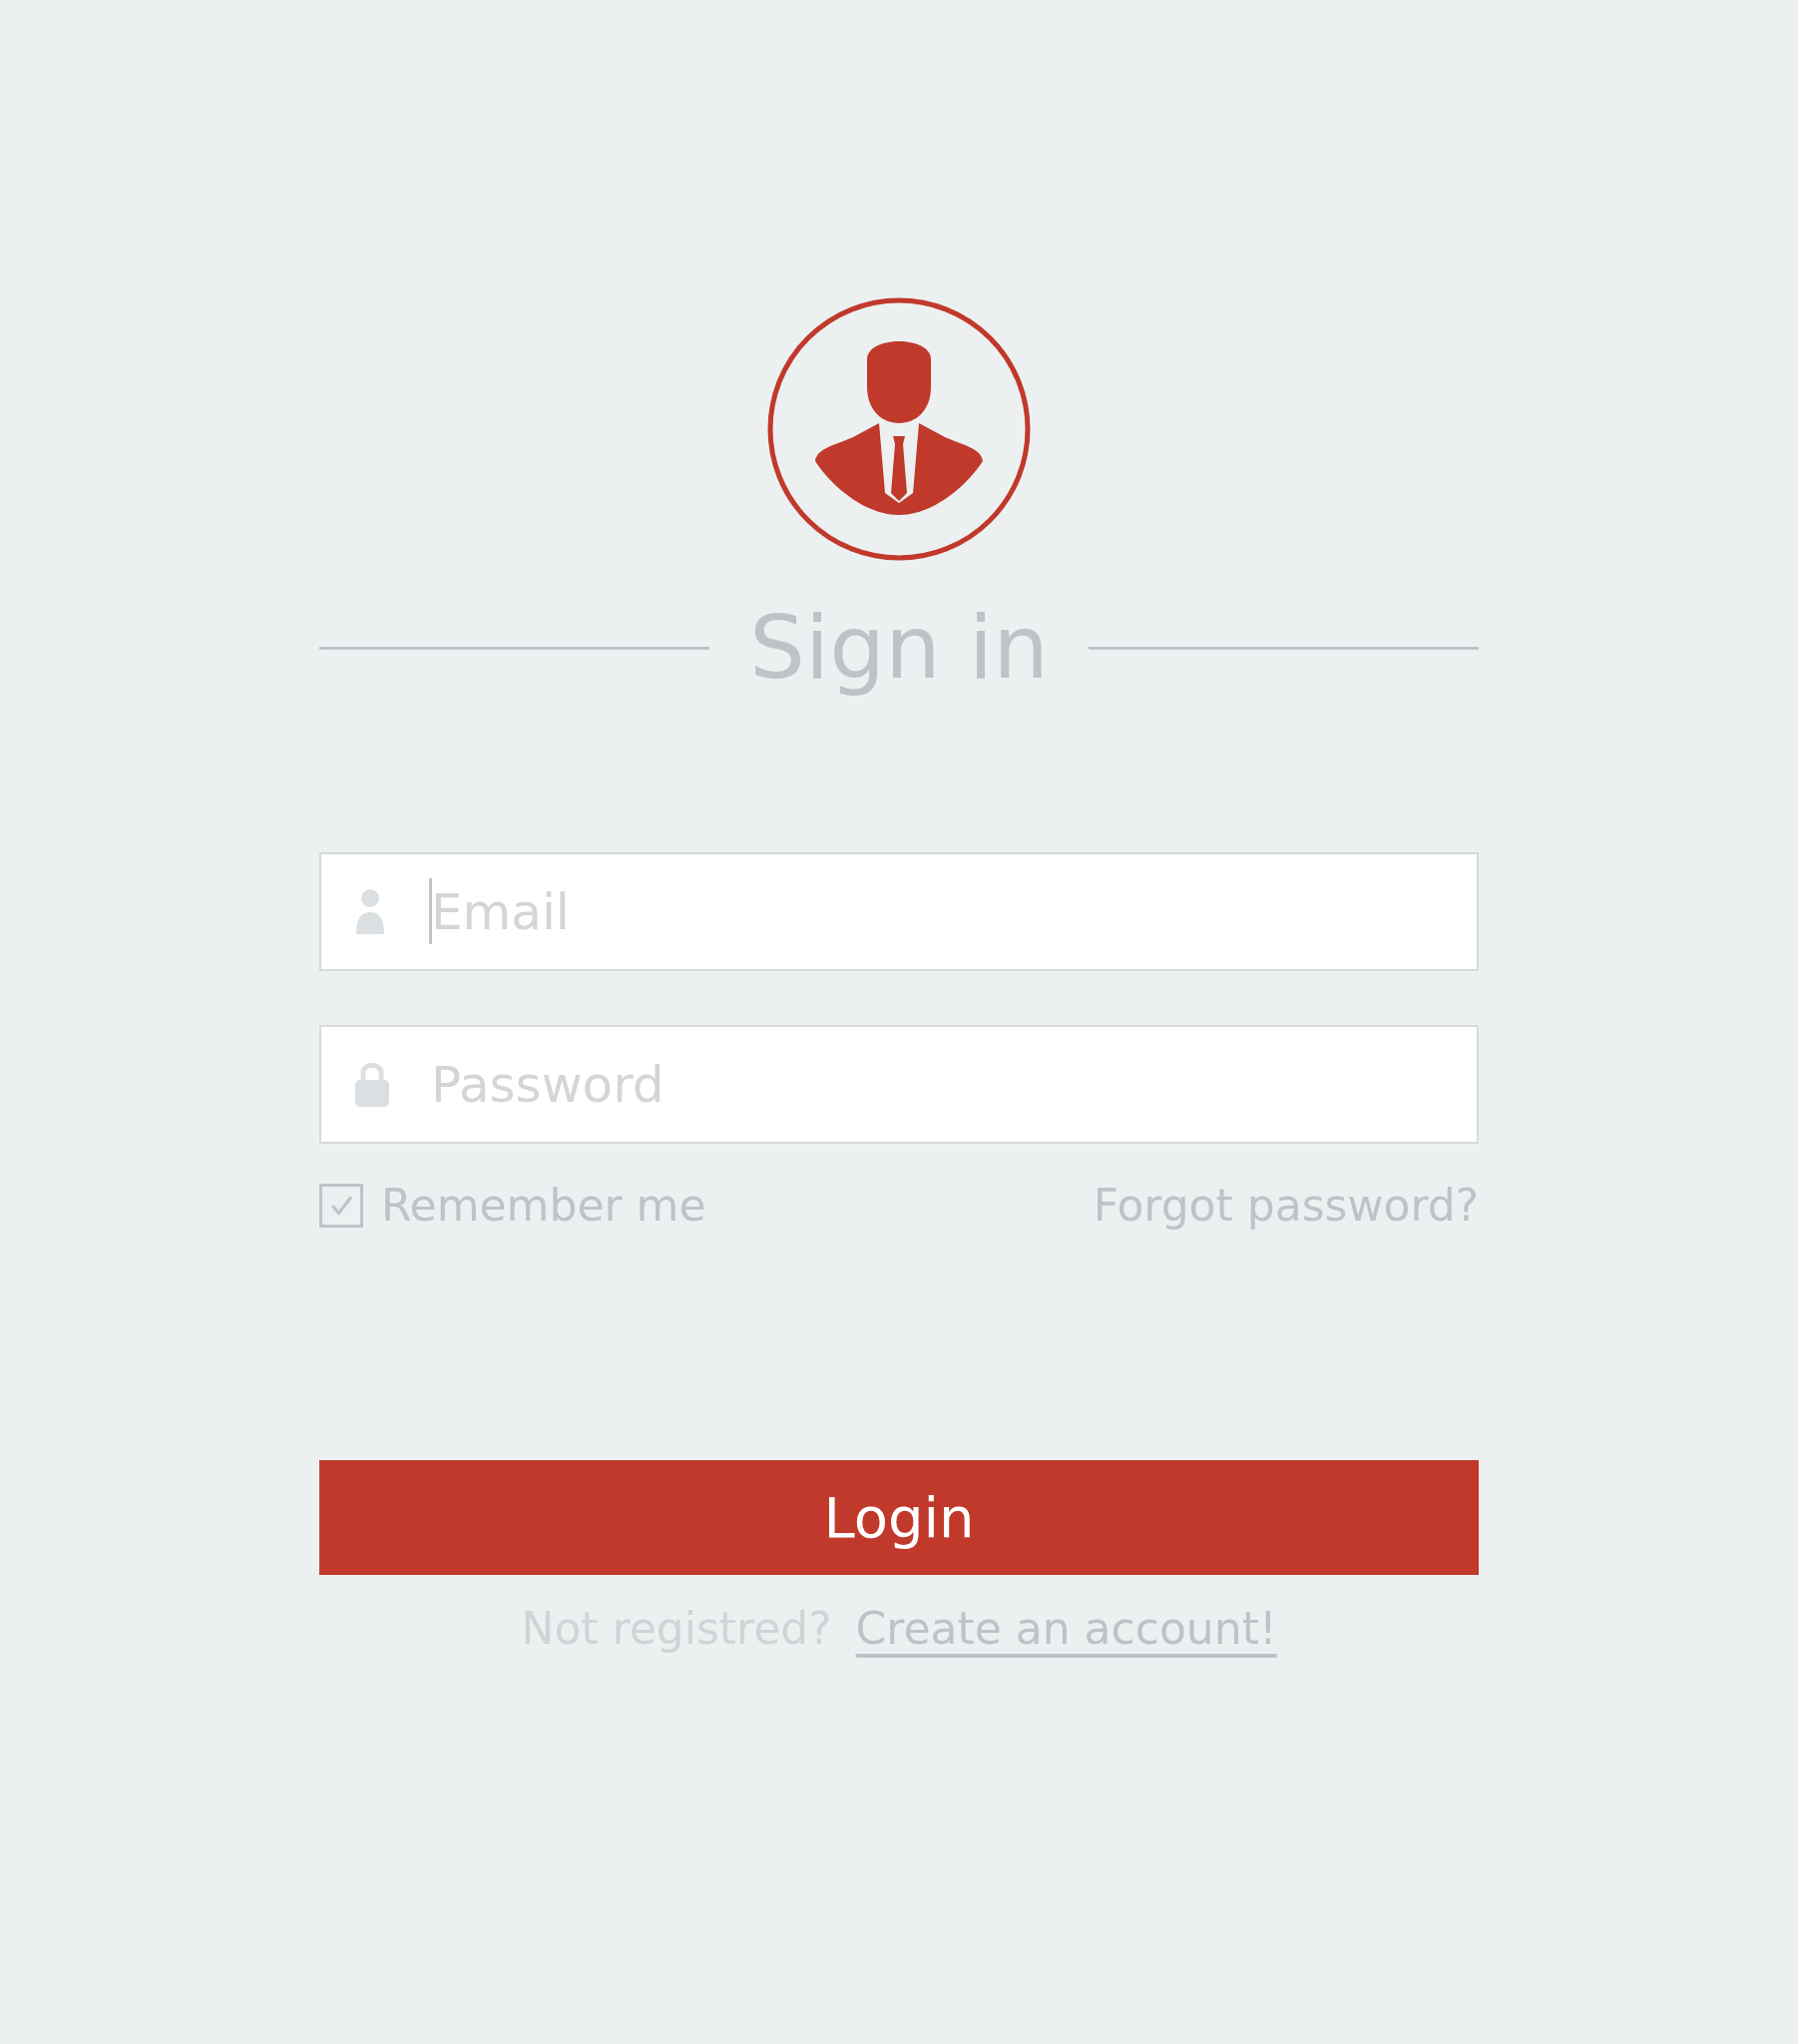  What do you see at coordinates (341, 1205) in the screenshot?
I see `remember-checkbox` at bounding box center [341, 1205].